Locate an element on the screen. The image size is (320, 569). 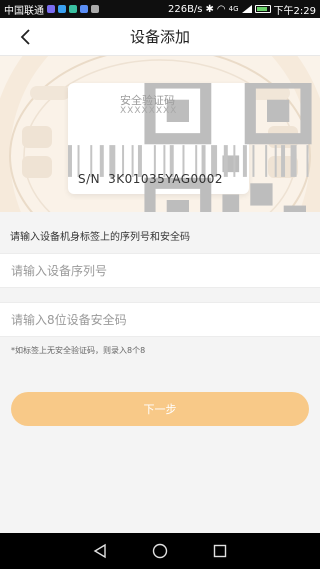
status-bar: 中国联通 226B/s ✱ ◠ 4G 下午2:29 is located at coordinates (160, 9).